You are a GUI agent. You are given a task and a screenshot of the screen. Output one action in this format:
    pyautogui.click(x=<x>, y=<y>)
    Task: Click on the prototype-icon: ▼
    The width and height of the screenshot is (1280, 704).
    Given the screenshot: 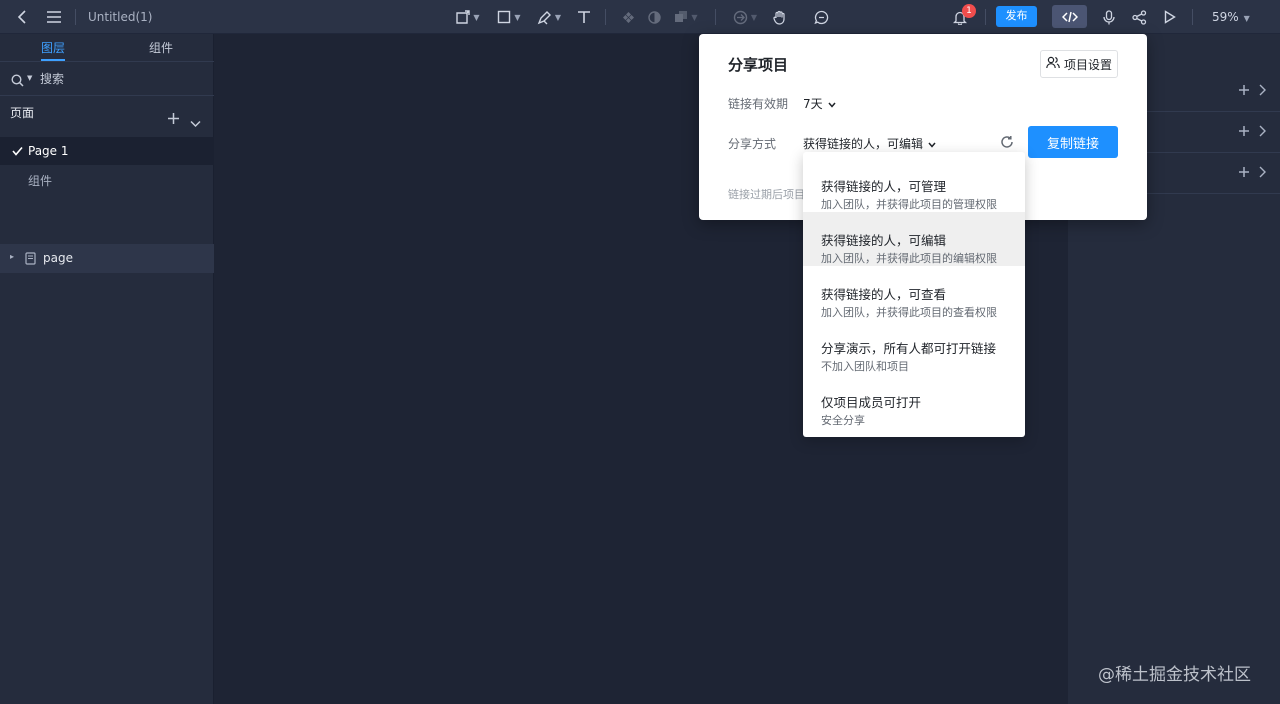 What is the action you would take?
    pyautogui.click(x=745, y=17)
    